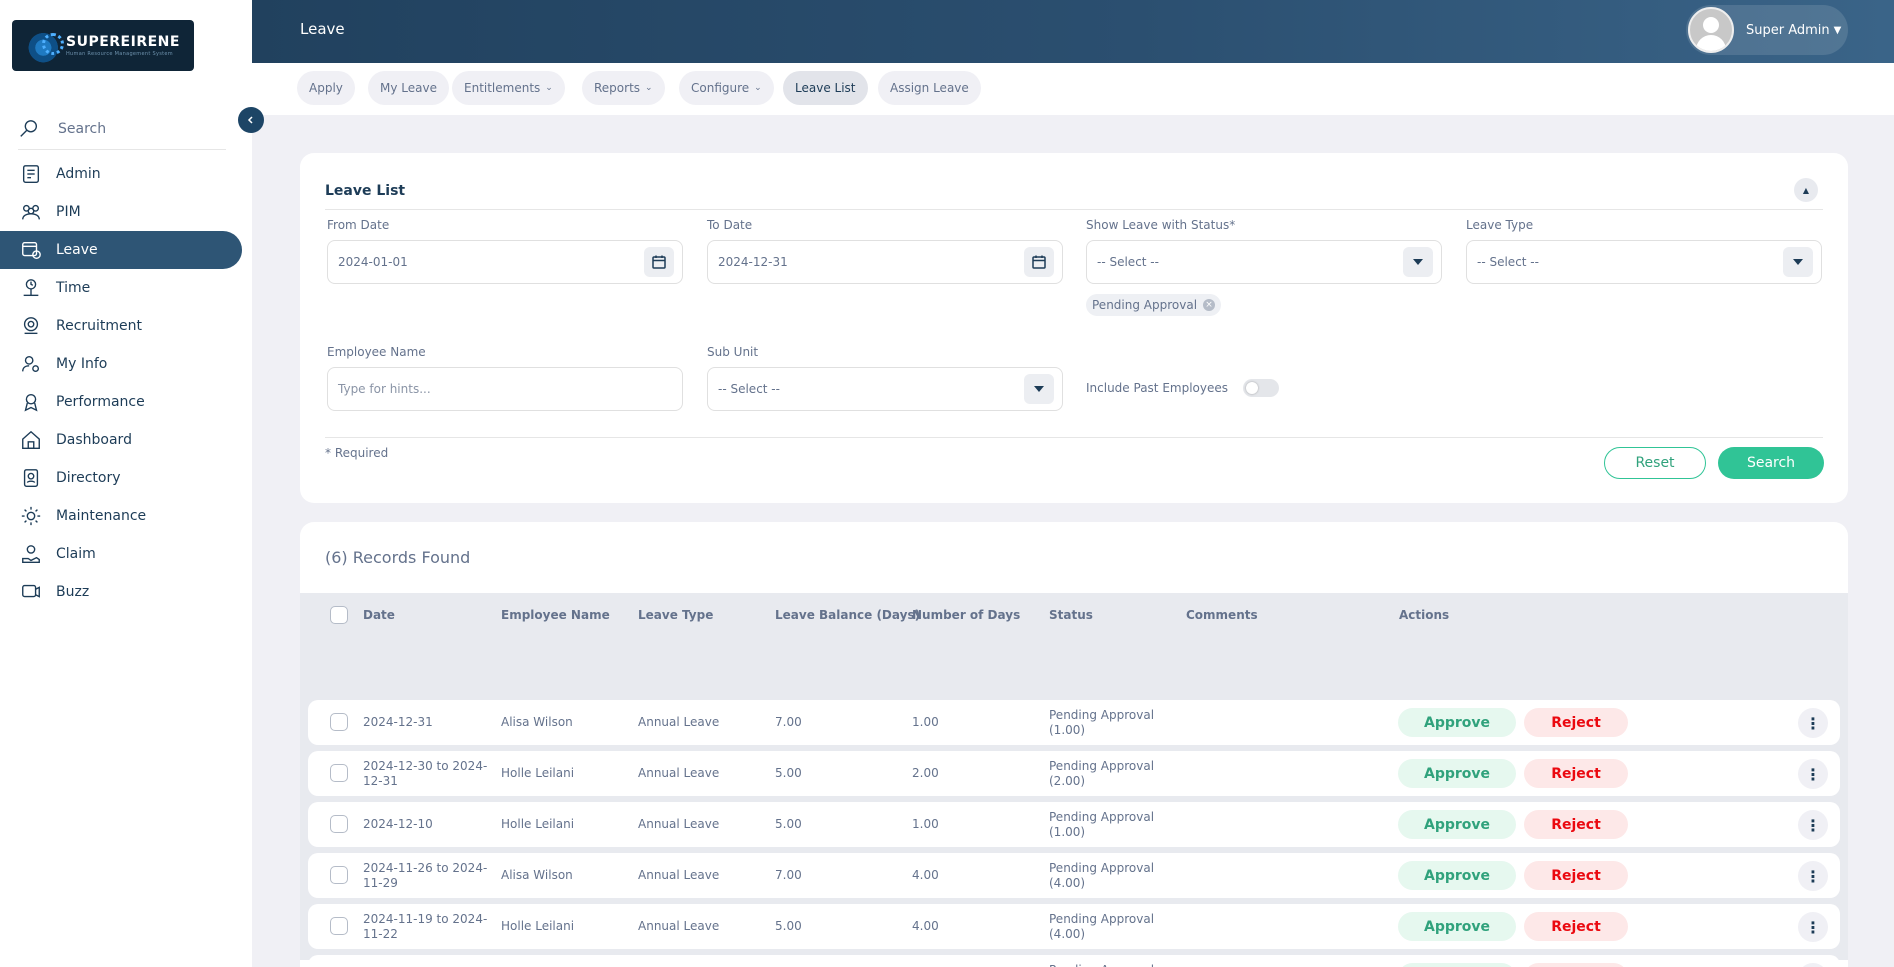 This screenshot has height=967, width=1894. What do you see at coordinates (617, 88) in the screenshot?
I see `tab-label: Reports` at bounding box center [617, 88].